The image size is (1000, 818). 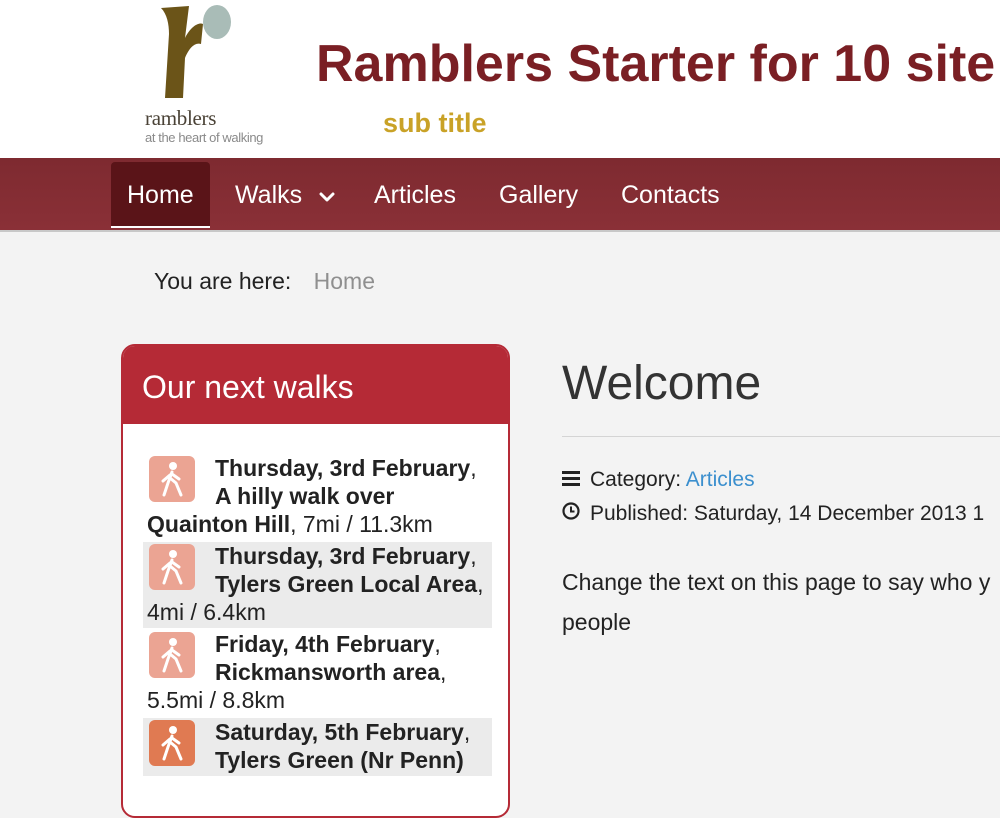 What do you see at coordinates (339, 760) in the screenshot?
I see `walk-title: Tylers Green (Nr Penn)` at bounding box center [339, 760].